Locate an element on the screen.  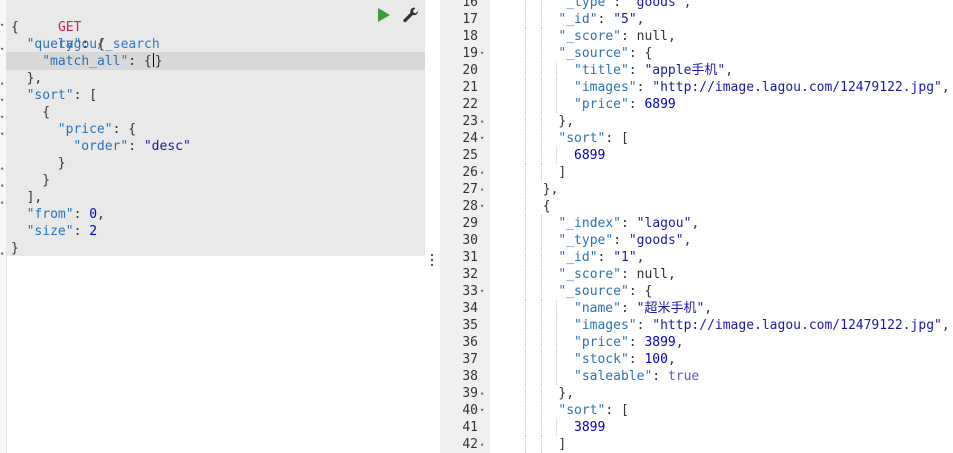
response-code-line: 29 "_index": "lagou", is located at coordinates (696, 223).